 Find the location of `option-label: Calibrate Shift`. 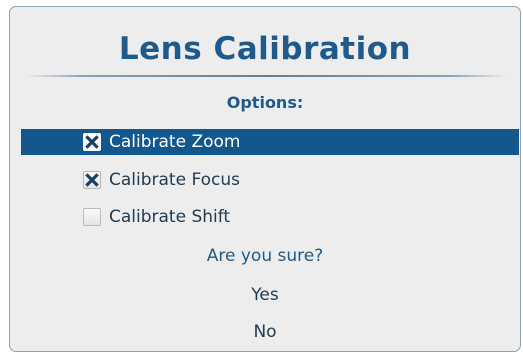

option-label: Calibrate Shift is located at coordinates (170, 217).